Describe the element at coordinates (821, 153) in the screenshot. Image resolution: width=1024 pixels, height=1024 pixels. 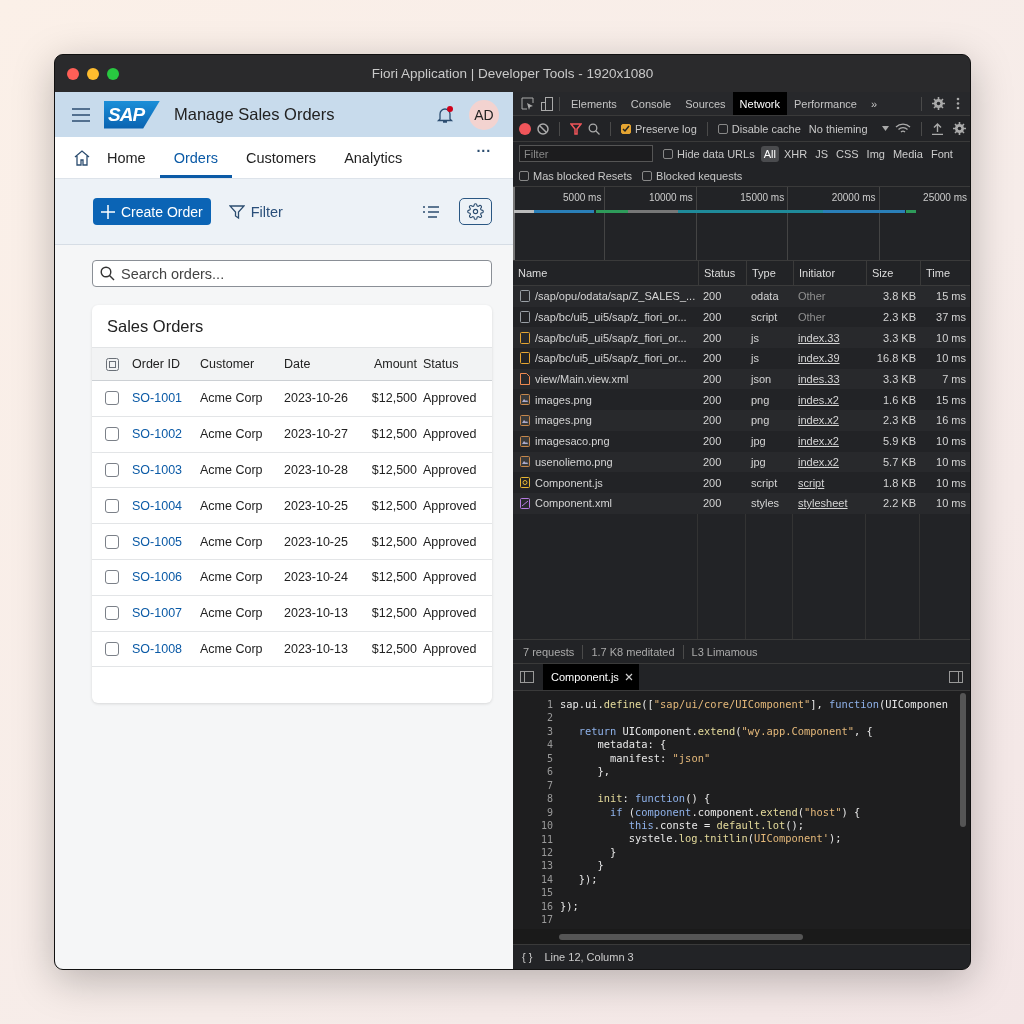
I see `type-filter: JS` at that location.